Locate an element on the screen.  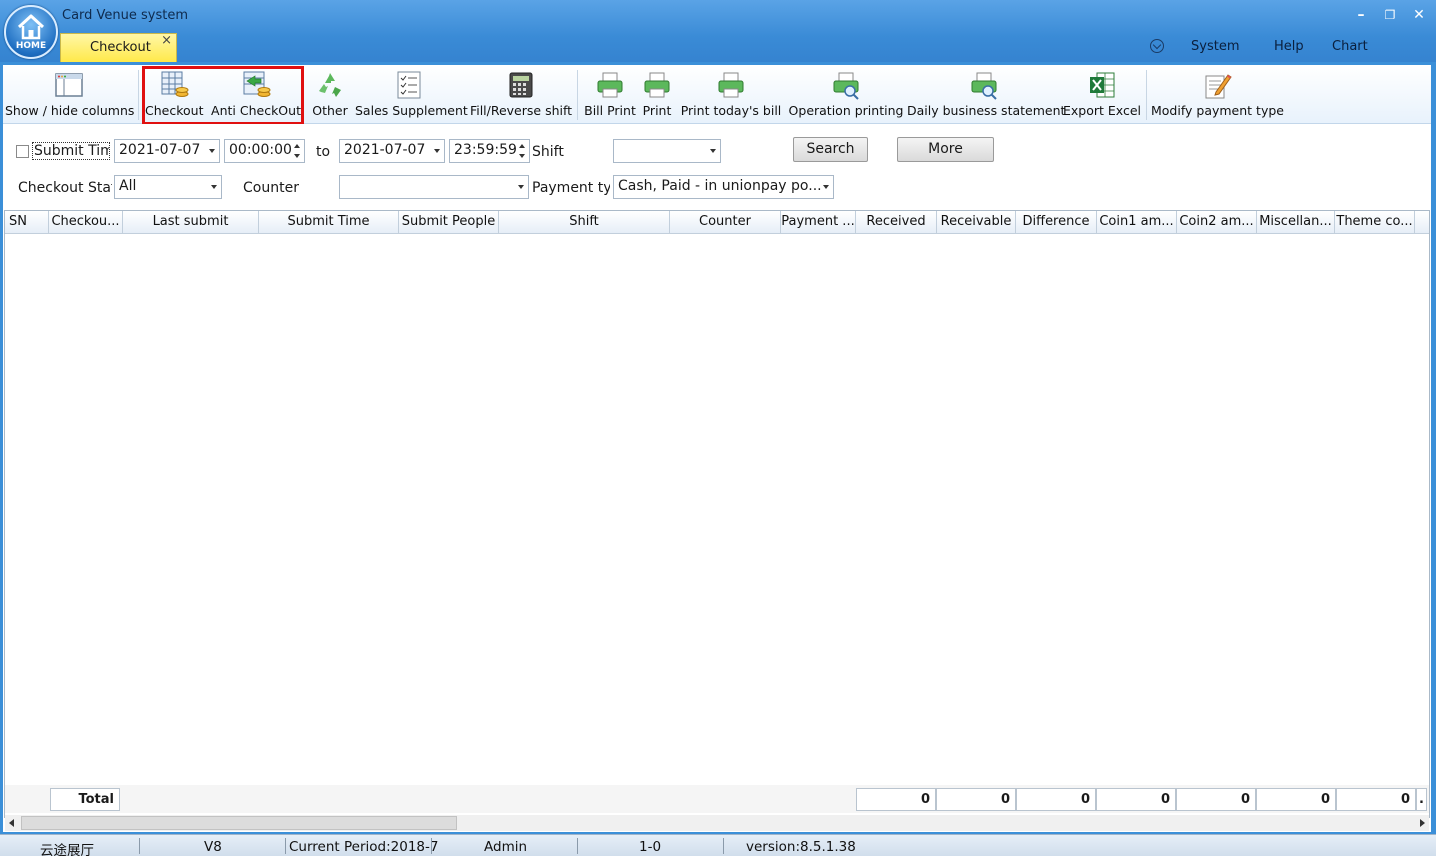
print-todays-bill-button: Print today's bill is located at coordinates (731, 94).